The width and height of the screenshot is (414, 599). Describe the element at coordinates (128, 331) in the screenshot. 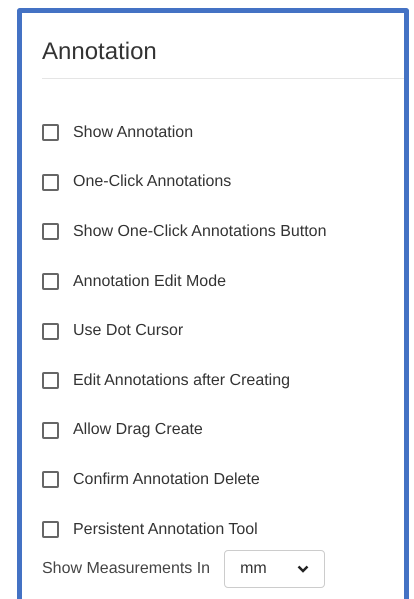

I see `checkbox-label: Use Dot Cursor` at that location.